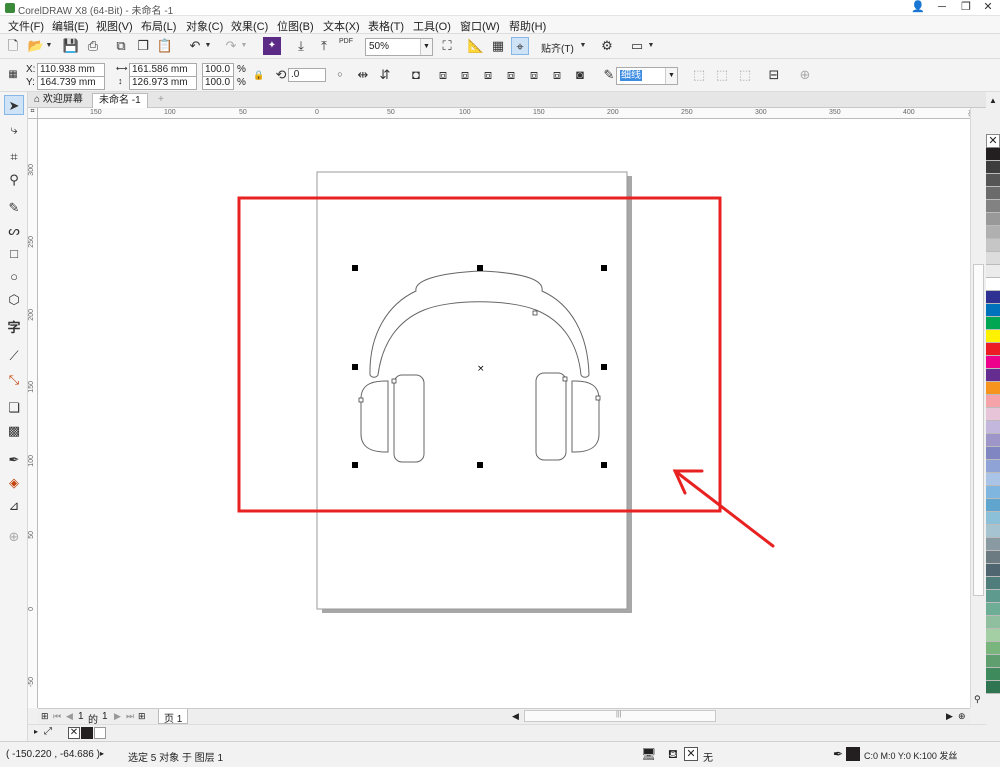 The image size is (1000, 767). I want to click on y-position-field: 164.739 mm, so click(71, 83).